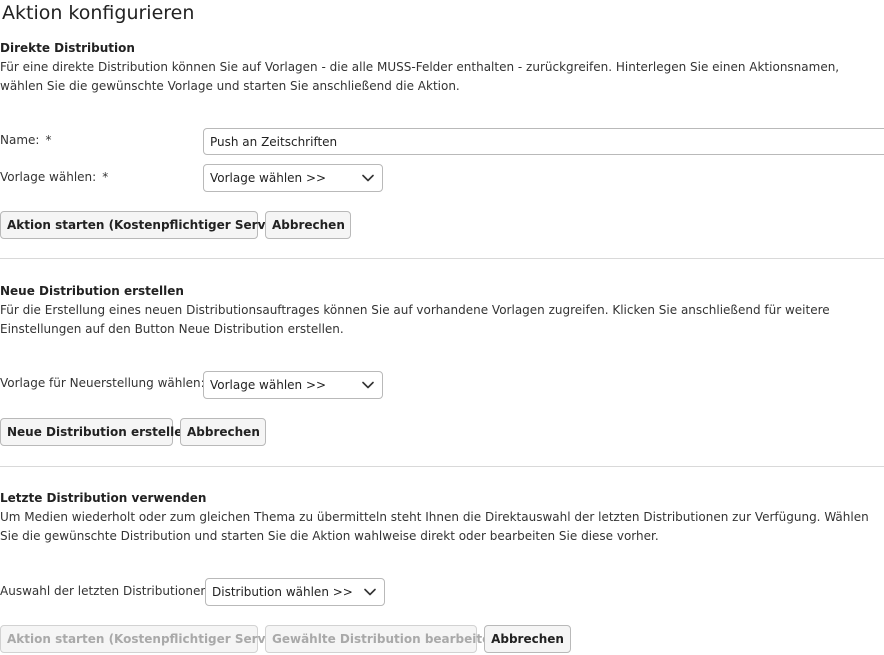 This screenshot has height=655, width=884. What do you see at coordinates (67, 48) in the screenshot?
I see `section-title-direct: Direkte Distribution` at bounding box center [67, 48].